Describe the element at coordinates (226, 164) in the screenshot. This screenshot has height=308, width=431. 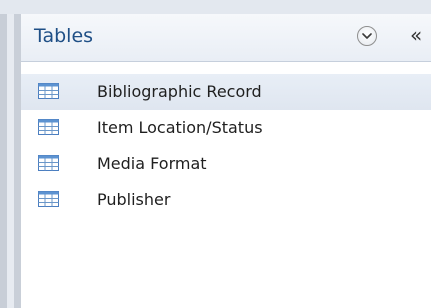
I see `list-item-media-format: Media Format` at that location.